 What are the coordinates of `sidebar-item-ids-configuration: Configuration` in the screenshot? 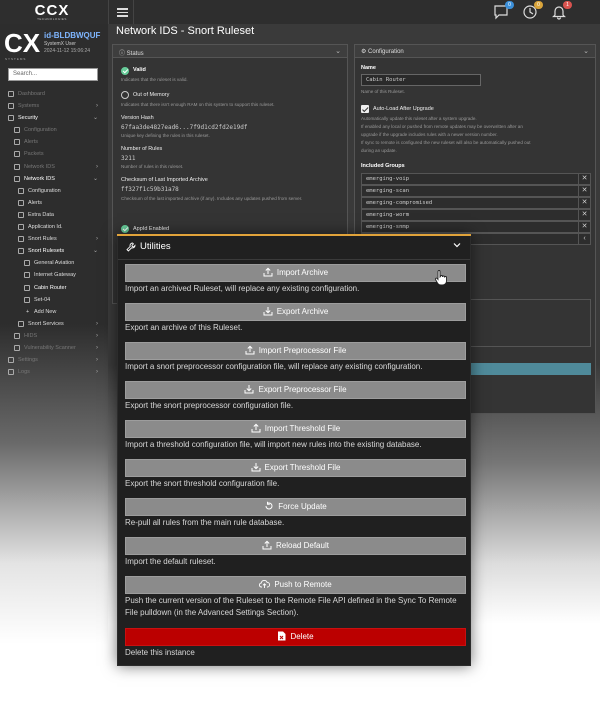 It's located at (54, 191).